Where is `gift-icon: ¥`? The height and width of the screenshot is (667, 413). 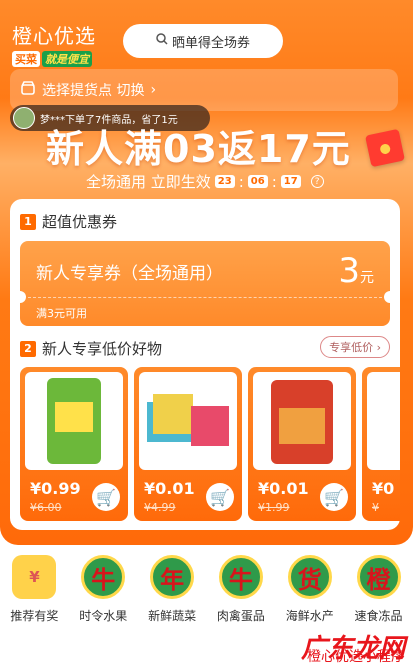
gift-icon: ¥ is located at coordinates (34, 577).